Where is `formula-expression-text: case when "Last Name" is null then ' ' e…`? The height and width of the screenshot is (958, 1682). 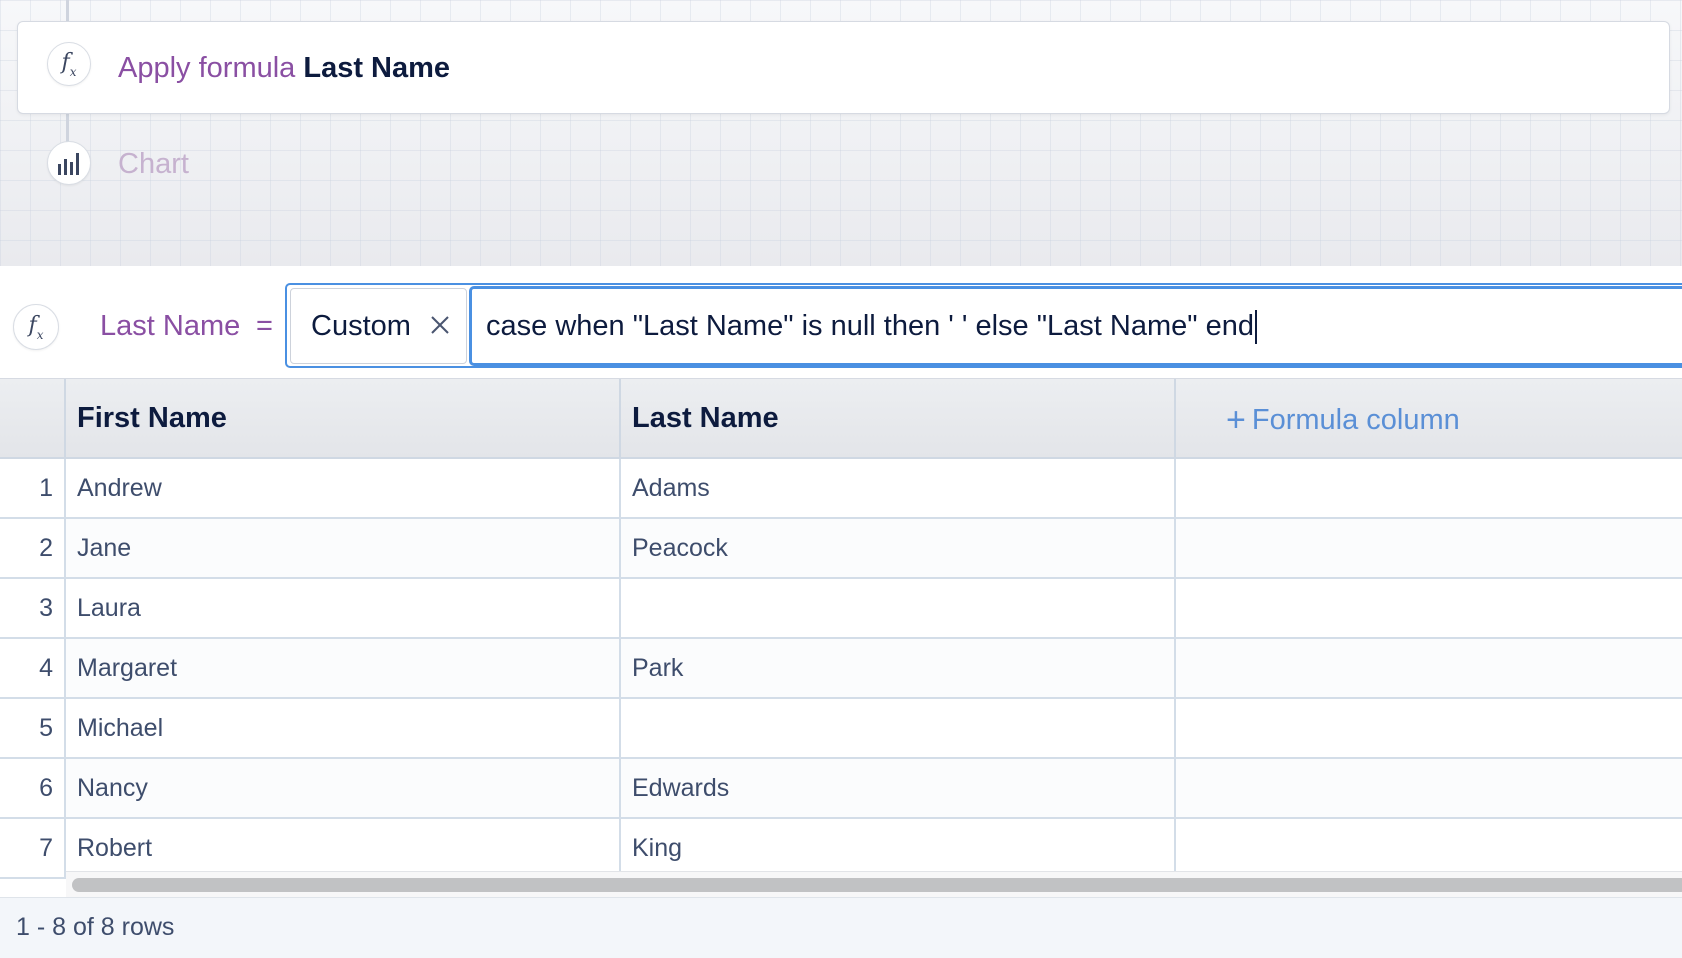
formula-expression-text: case when "Last Name" is null then ' ' e… is located at coordinates (870, 326).